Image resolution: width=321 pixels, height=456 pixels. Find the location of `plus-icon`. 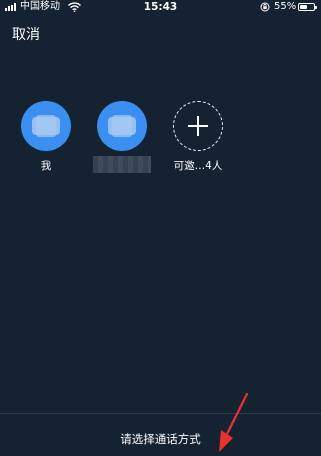

plus-icon is located at coordinates (198, 126).